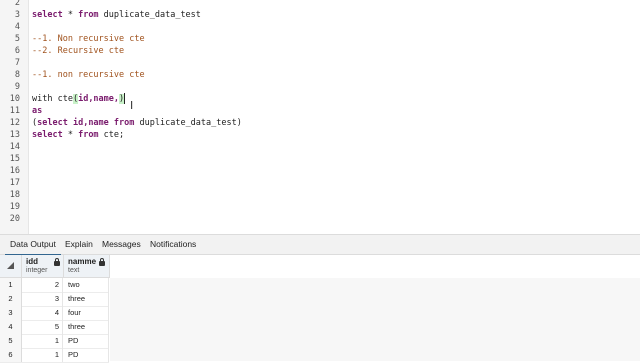 The image size is (640, 363). Describe the element at coordinates (86, 341) in the screenshot. I see `cell-namme: PD` at that location.